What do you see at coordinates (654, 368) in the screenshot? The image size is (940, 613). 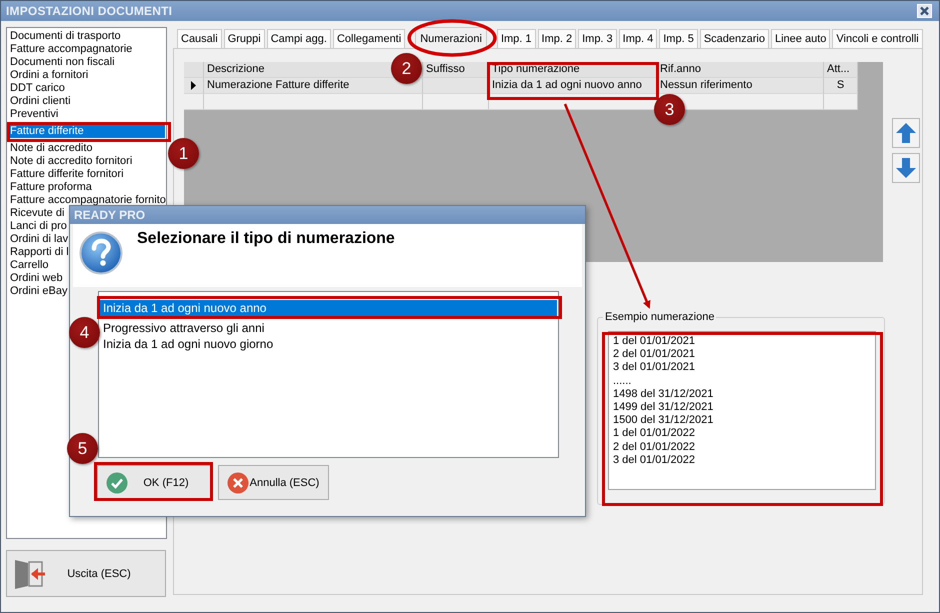 I see `example-line: 3 del 01/01/2021` at bounding box center [654, 368].